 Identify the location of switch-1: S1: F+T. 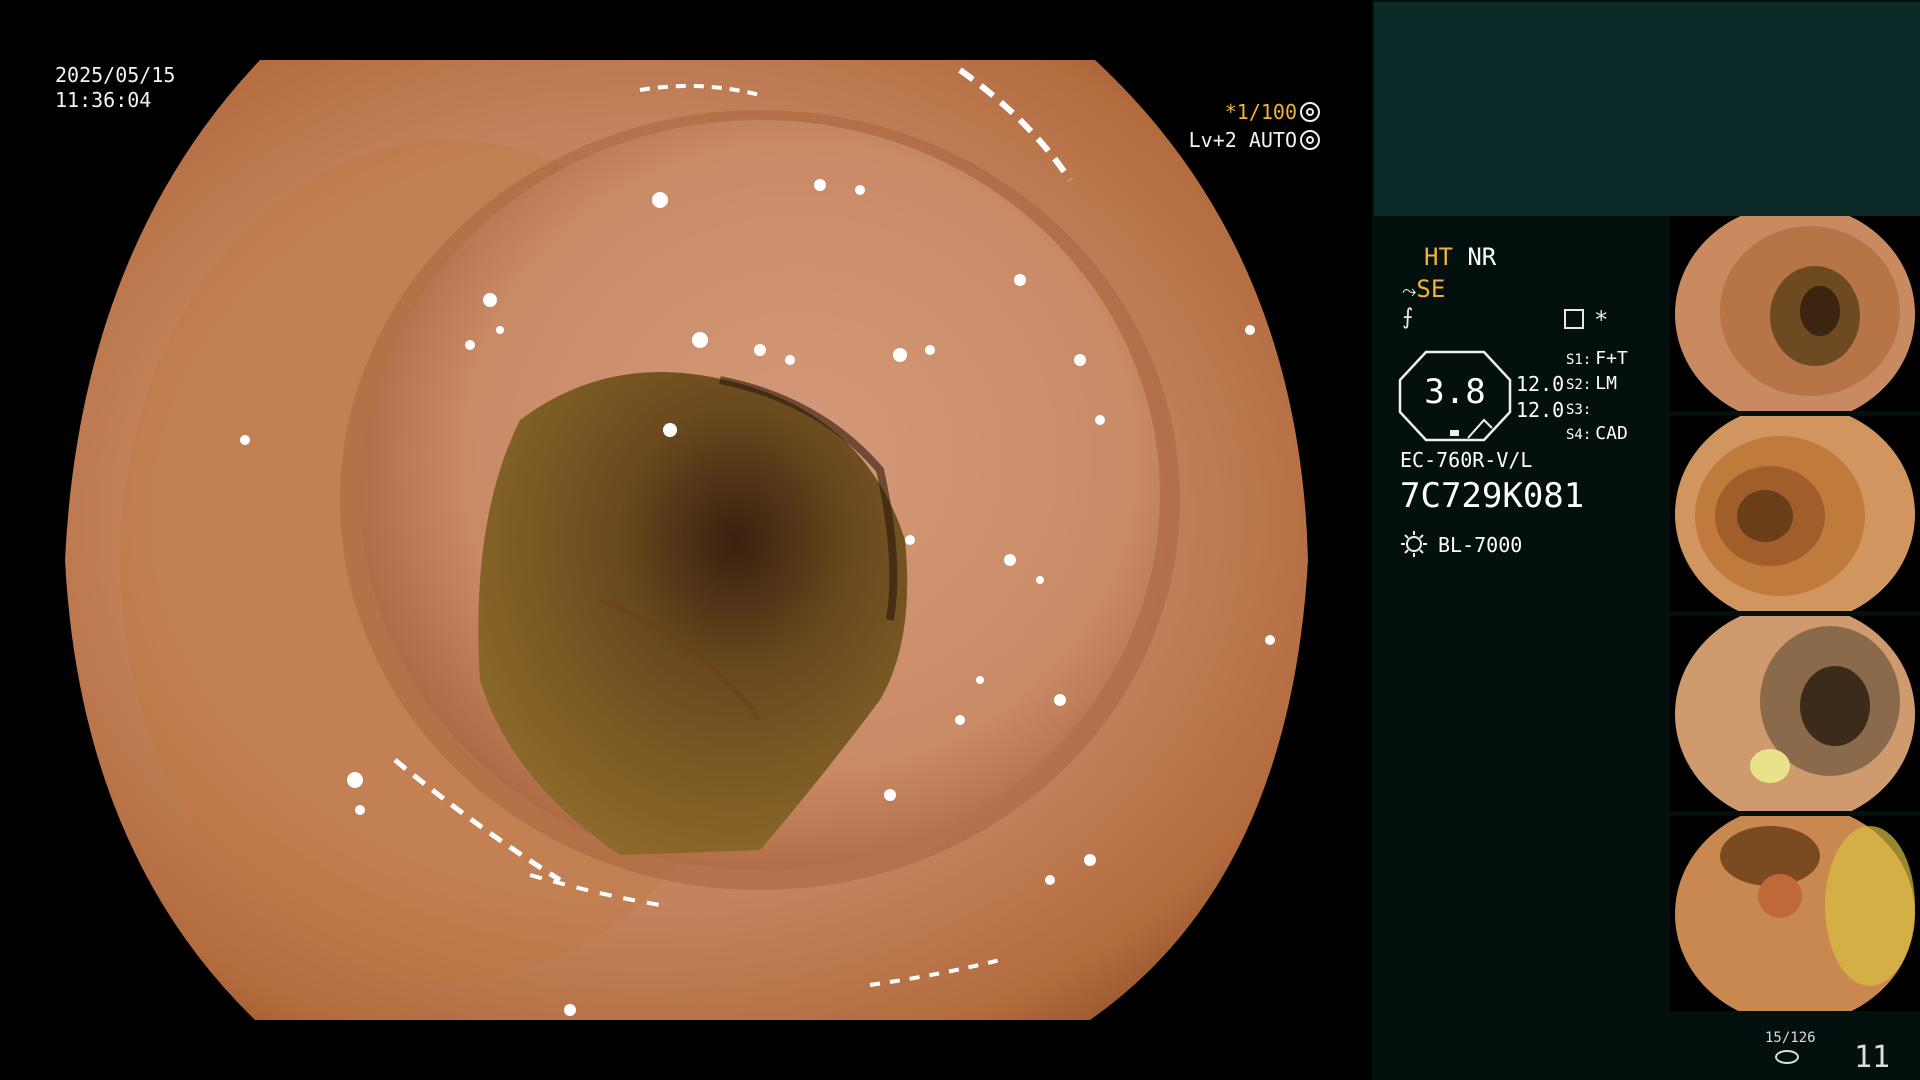
(1597, 358).